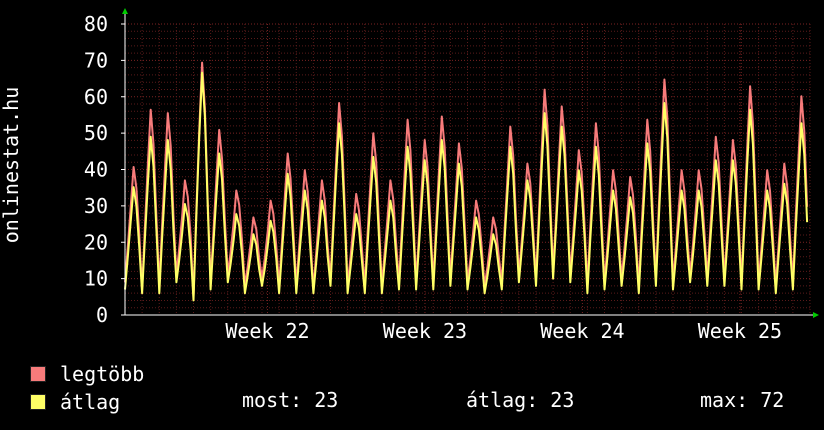  What do you see at coordinates (520, 400) in the screenshot?
I see `stat-average: átlag: 23` at bounding box center [520, 400].